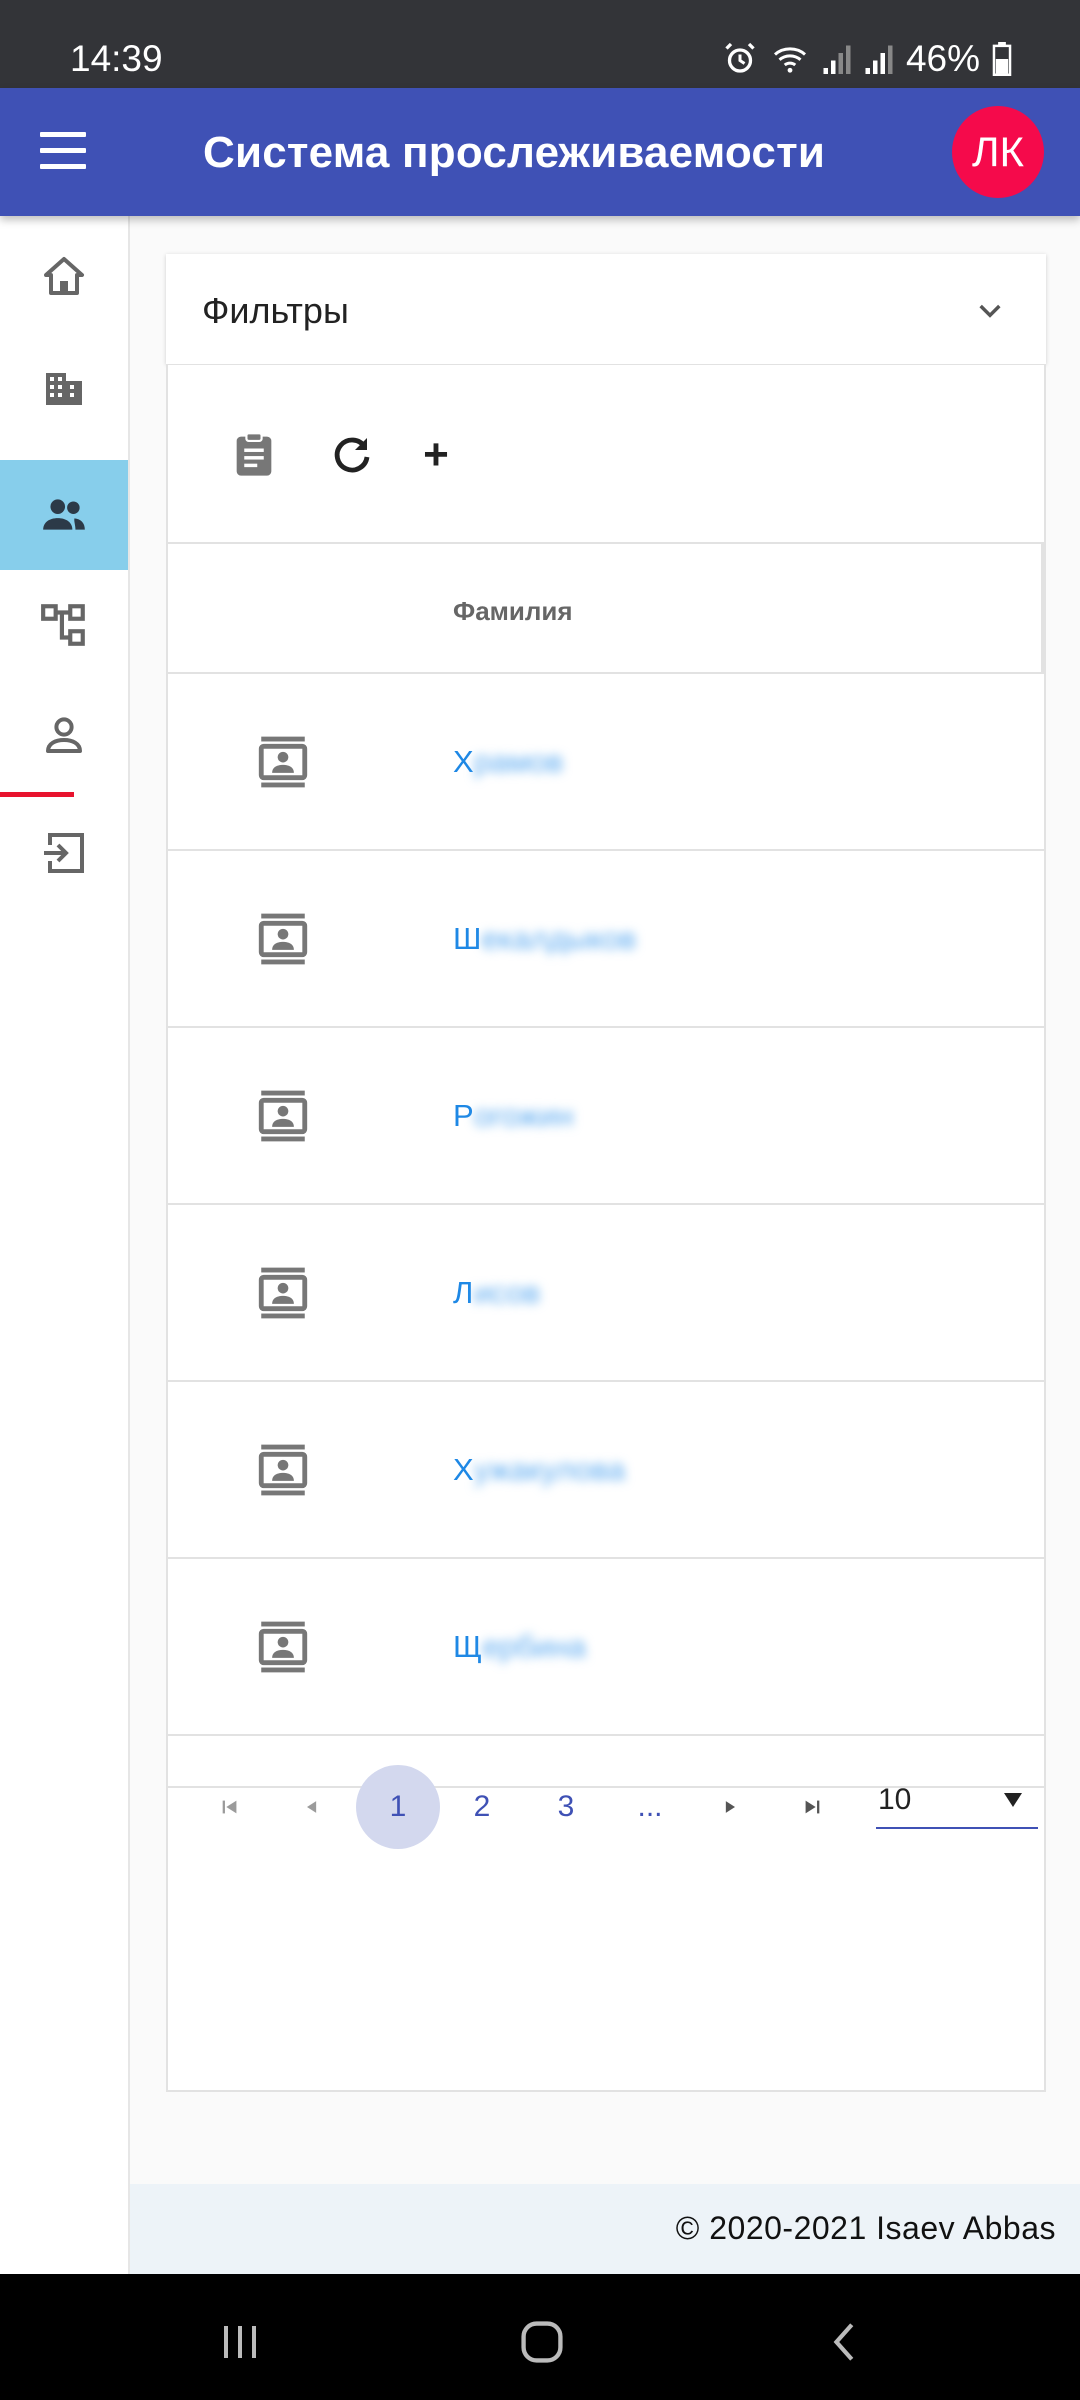 The height and width of the screenshot is (2400, 1080). Describe the element at coordinates (998, 152) in the screenshot. I see `avatar: ЛК` at that location.